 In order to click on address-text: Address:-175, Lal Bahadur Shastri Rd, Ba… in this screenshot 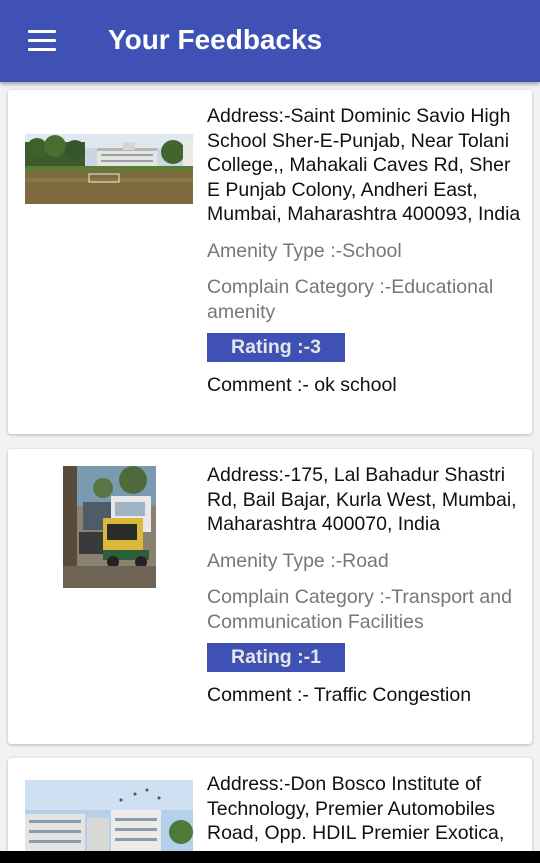, I will do `click(362, 499)`.